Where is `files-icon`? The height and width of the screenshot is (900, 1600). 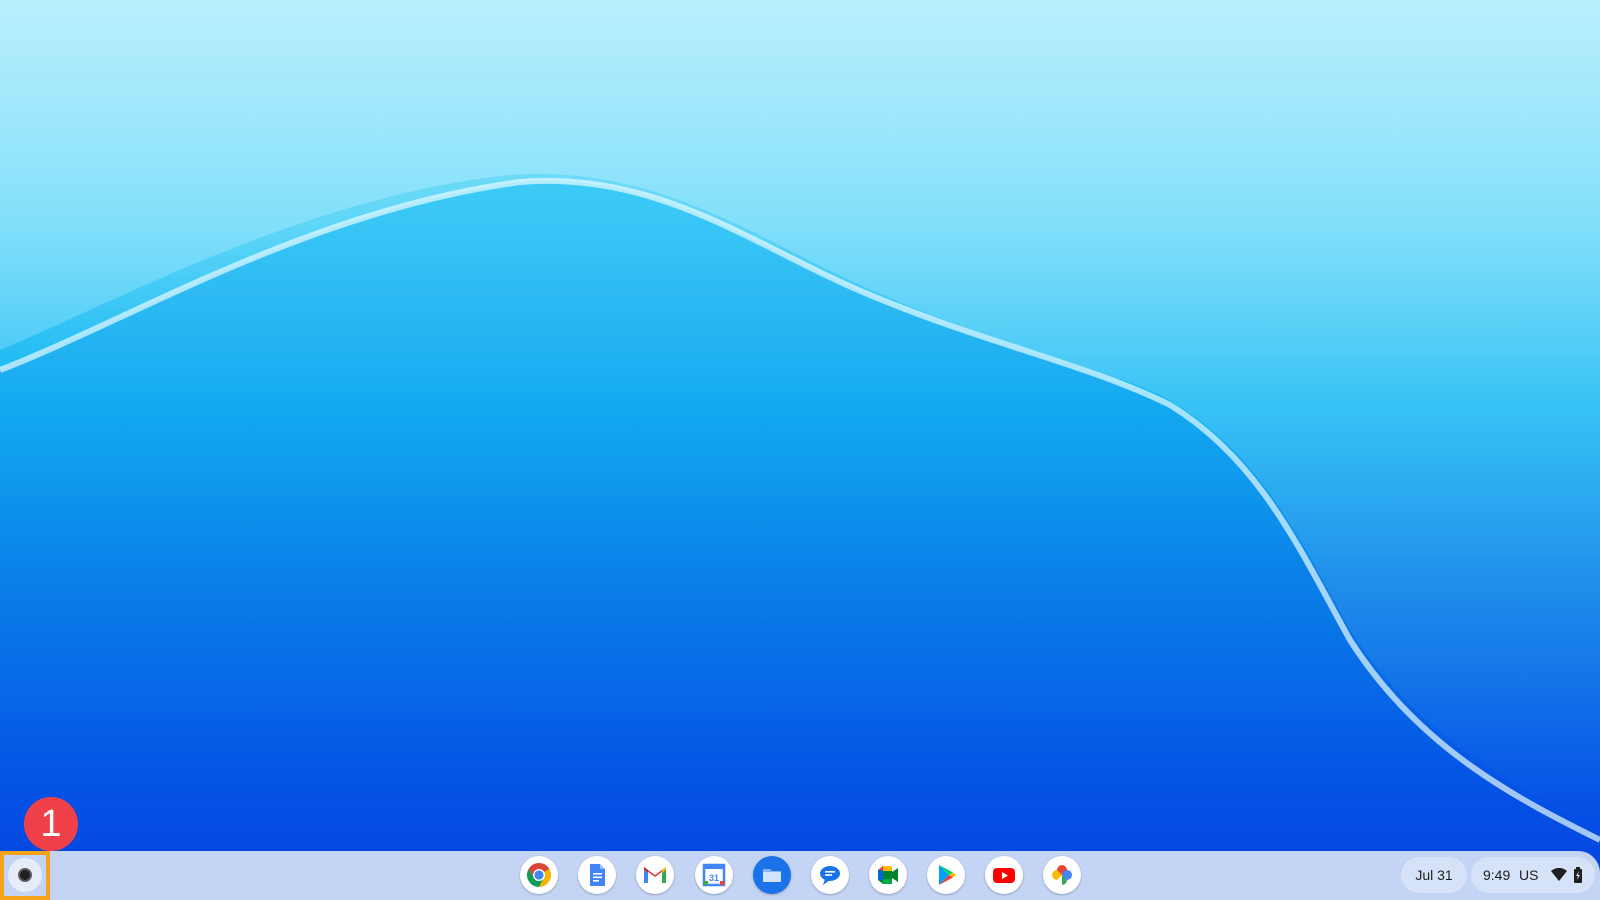 files-icon is located at coordinates (772, 875).